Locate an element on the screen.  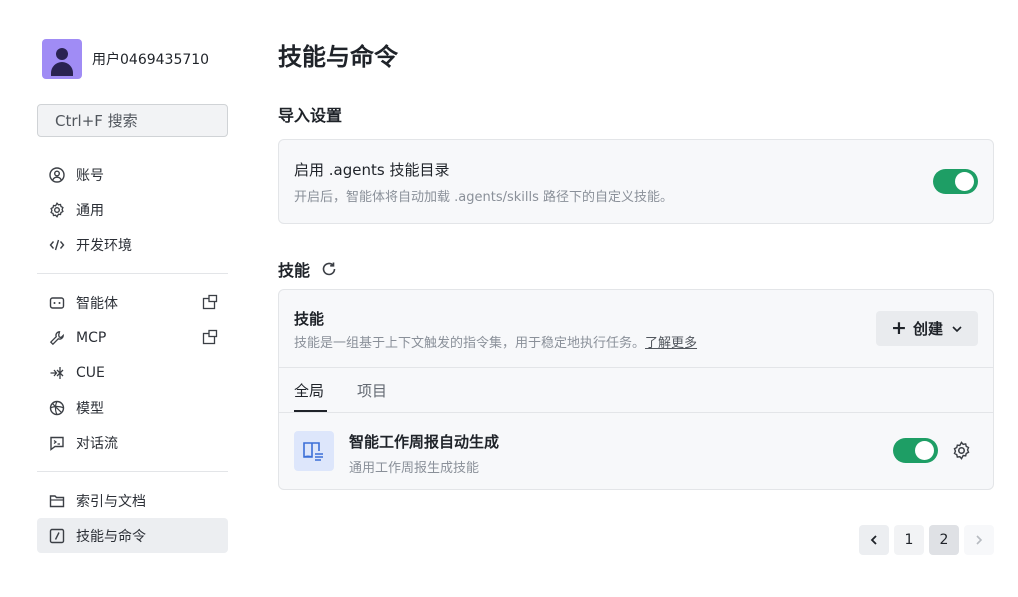
agent-icon is located at coordinates (56, 302).